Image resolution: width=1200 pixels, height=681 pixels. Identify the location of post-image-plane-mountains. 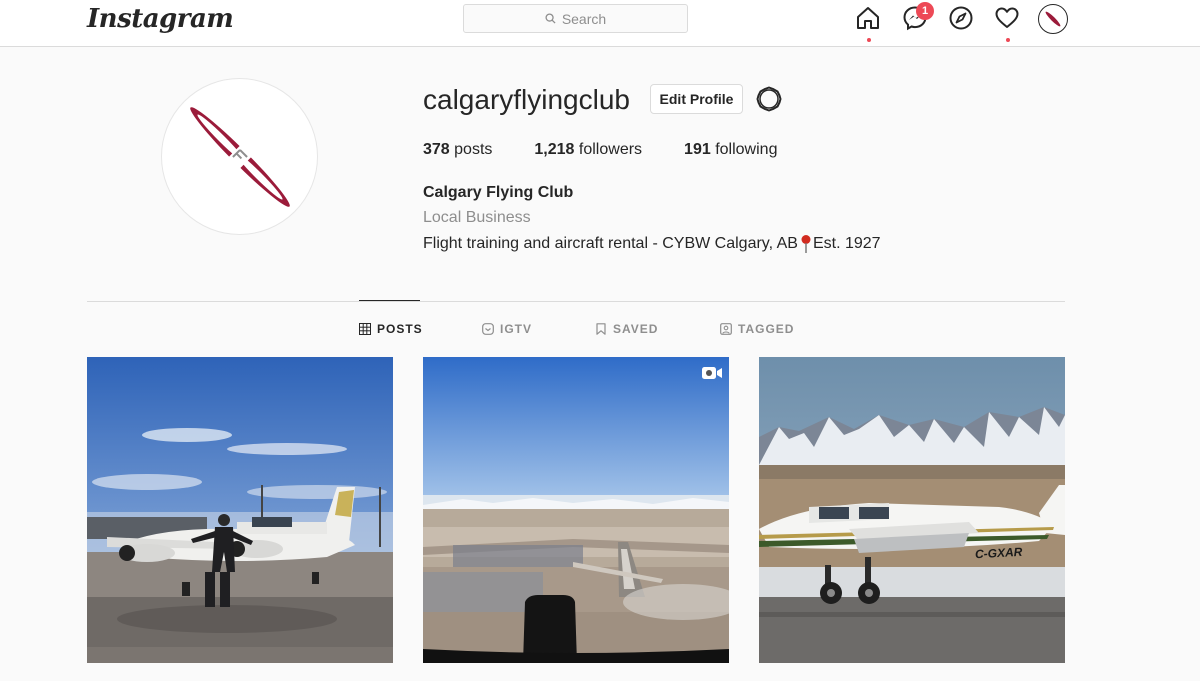
(912, 510).